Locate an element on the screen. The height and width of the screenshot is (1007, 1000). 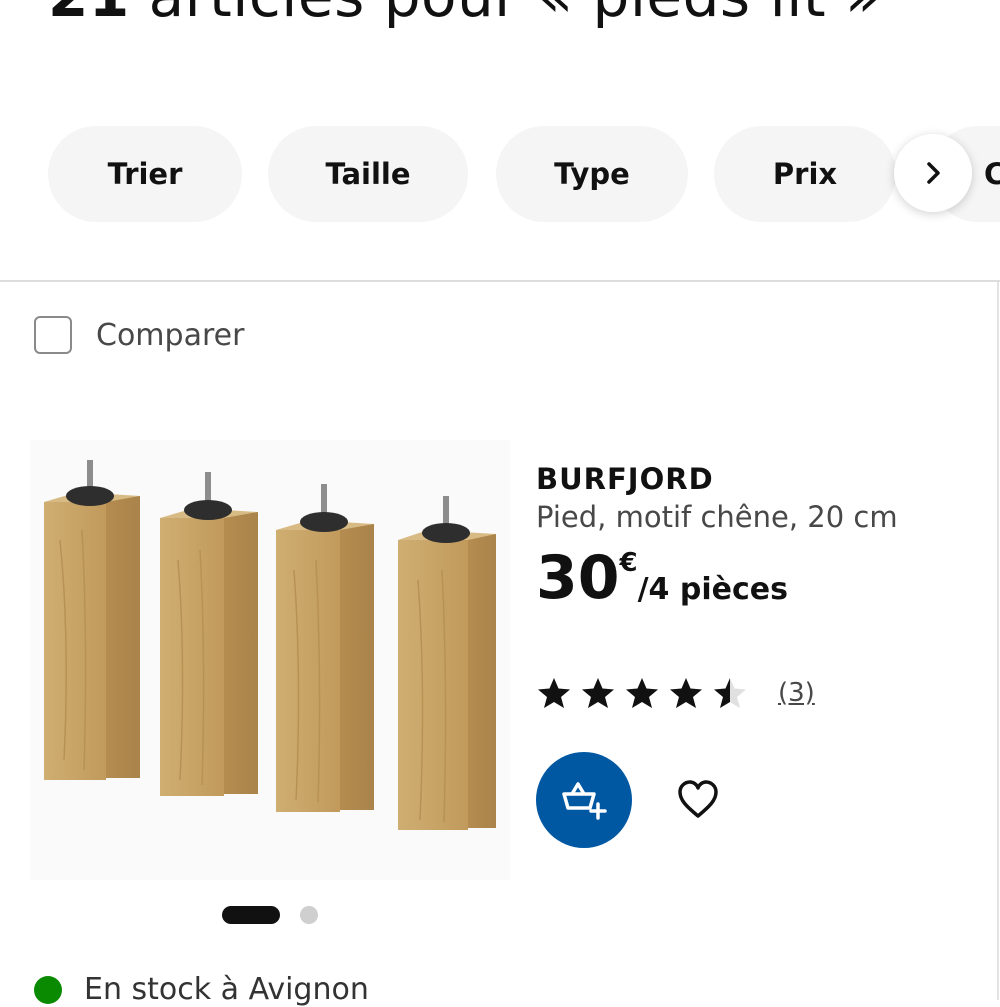
stock-indicator-icon is located at coordinates (48, 989).